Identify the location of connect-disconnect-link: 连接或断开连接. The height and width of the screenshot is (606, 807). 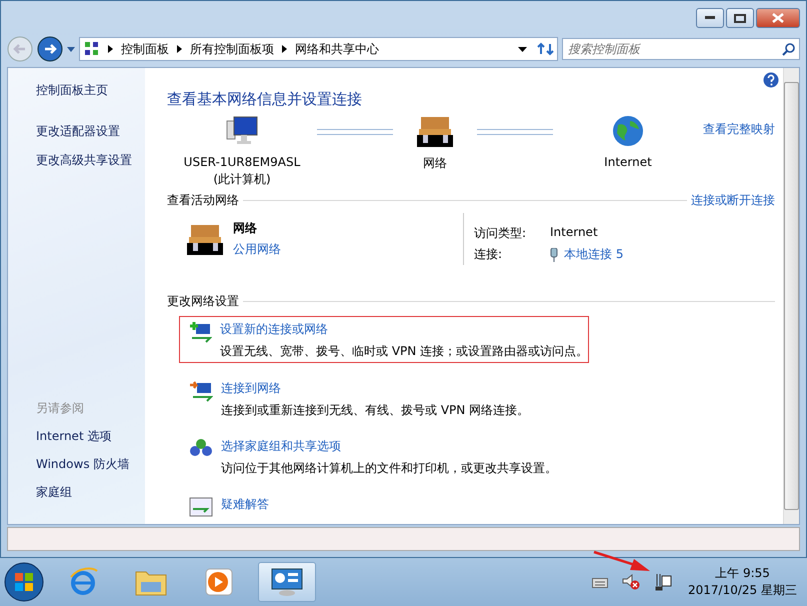
(733, 200).